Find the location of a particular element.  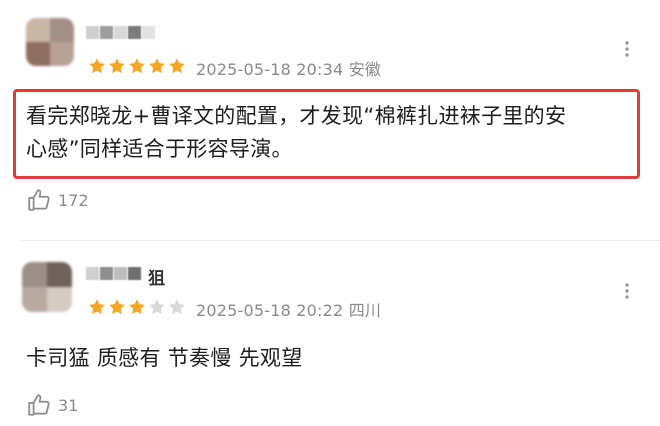

like-count: 31 is located at coordinates (68, 405).